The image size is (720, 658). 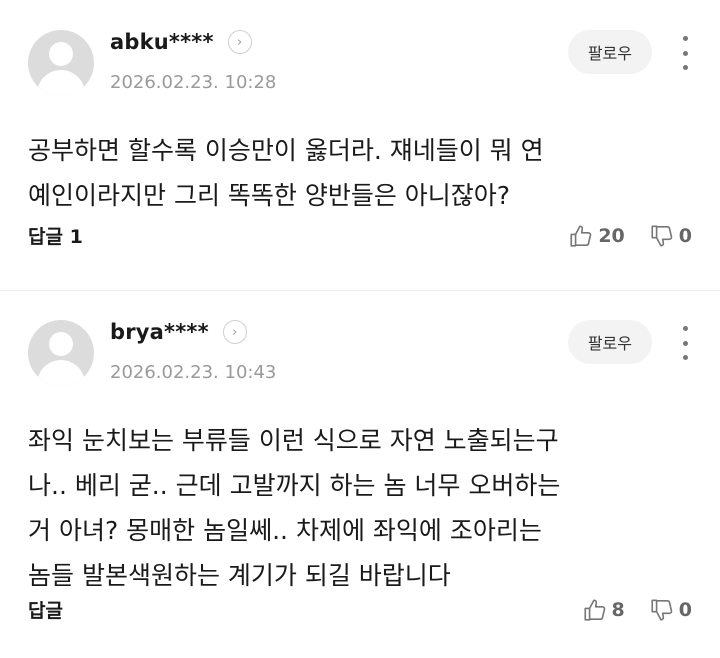 I want to click on comment-footer: 답글 1 20 0, so click(x=360, y=235).